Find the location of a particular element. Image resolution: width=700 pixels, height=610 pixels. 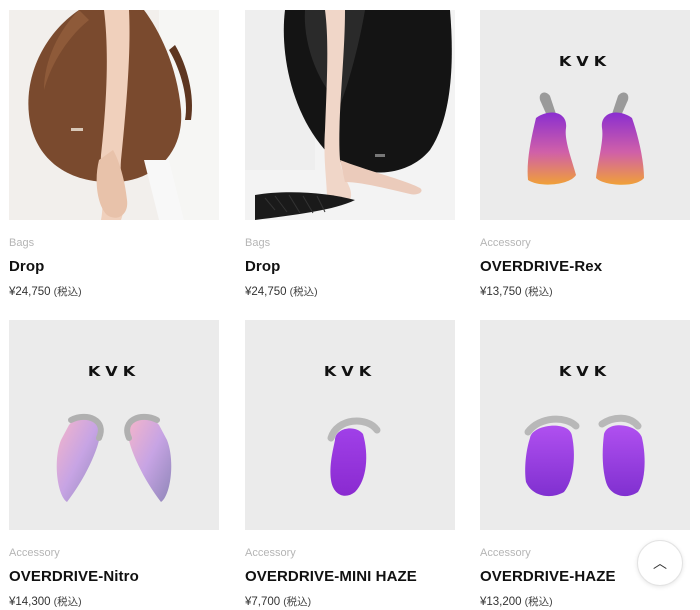

black-bag-photo is located at coordinates (350, 115).